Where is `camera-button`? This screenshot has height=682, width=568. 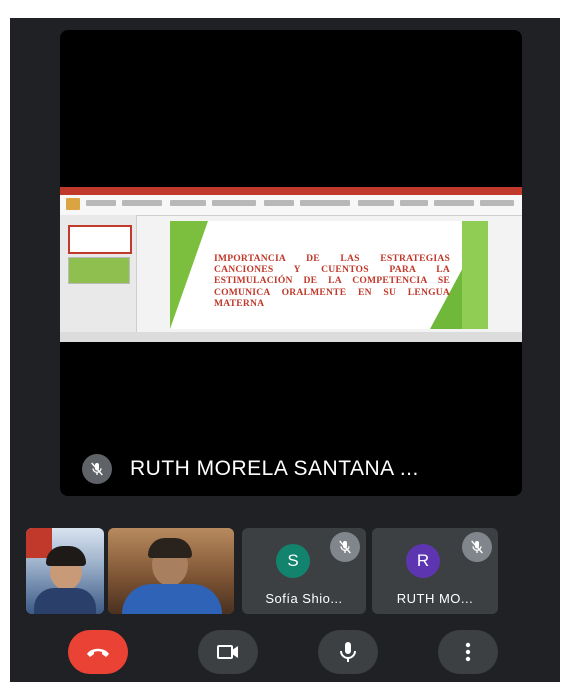
camera-button is located at coordinates (228, 652).